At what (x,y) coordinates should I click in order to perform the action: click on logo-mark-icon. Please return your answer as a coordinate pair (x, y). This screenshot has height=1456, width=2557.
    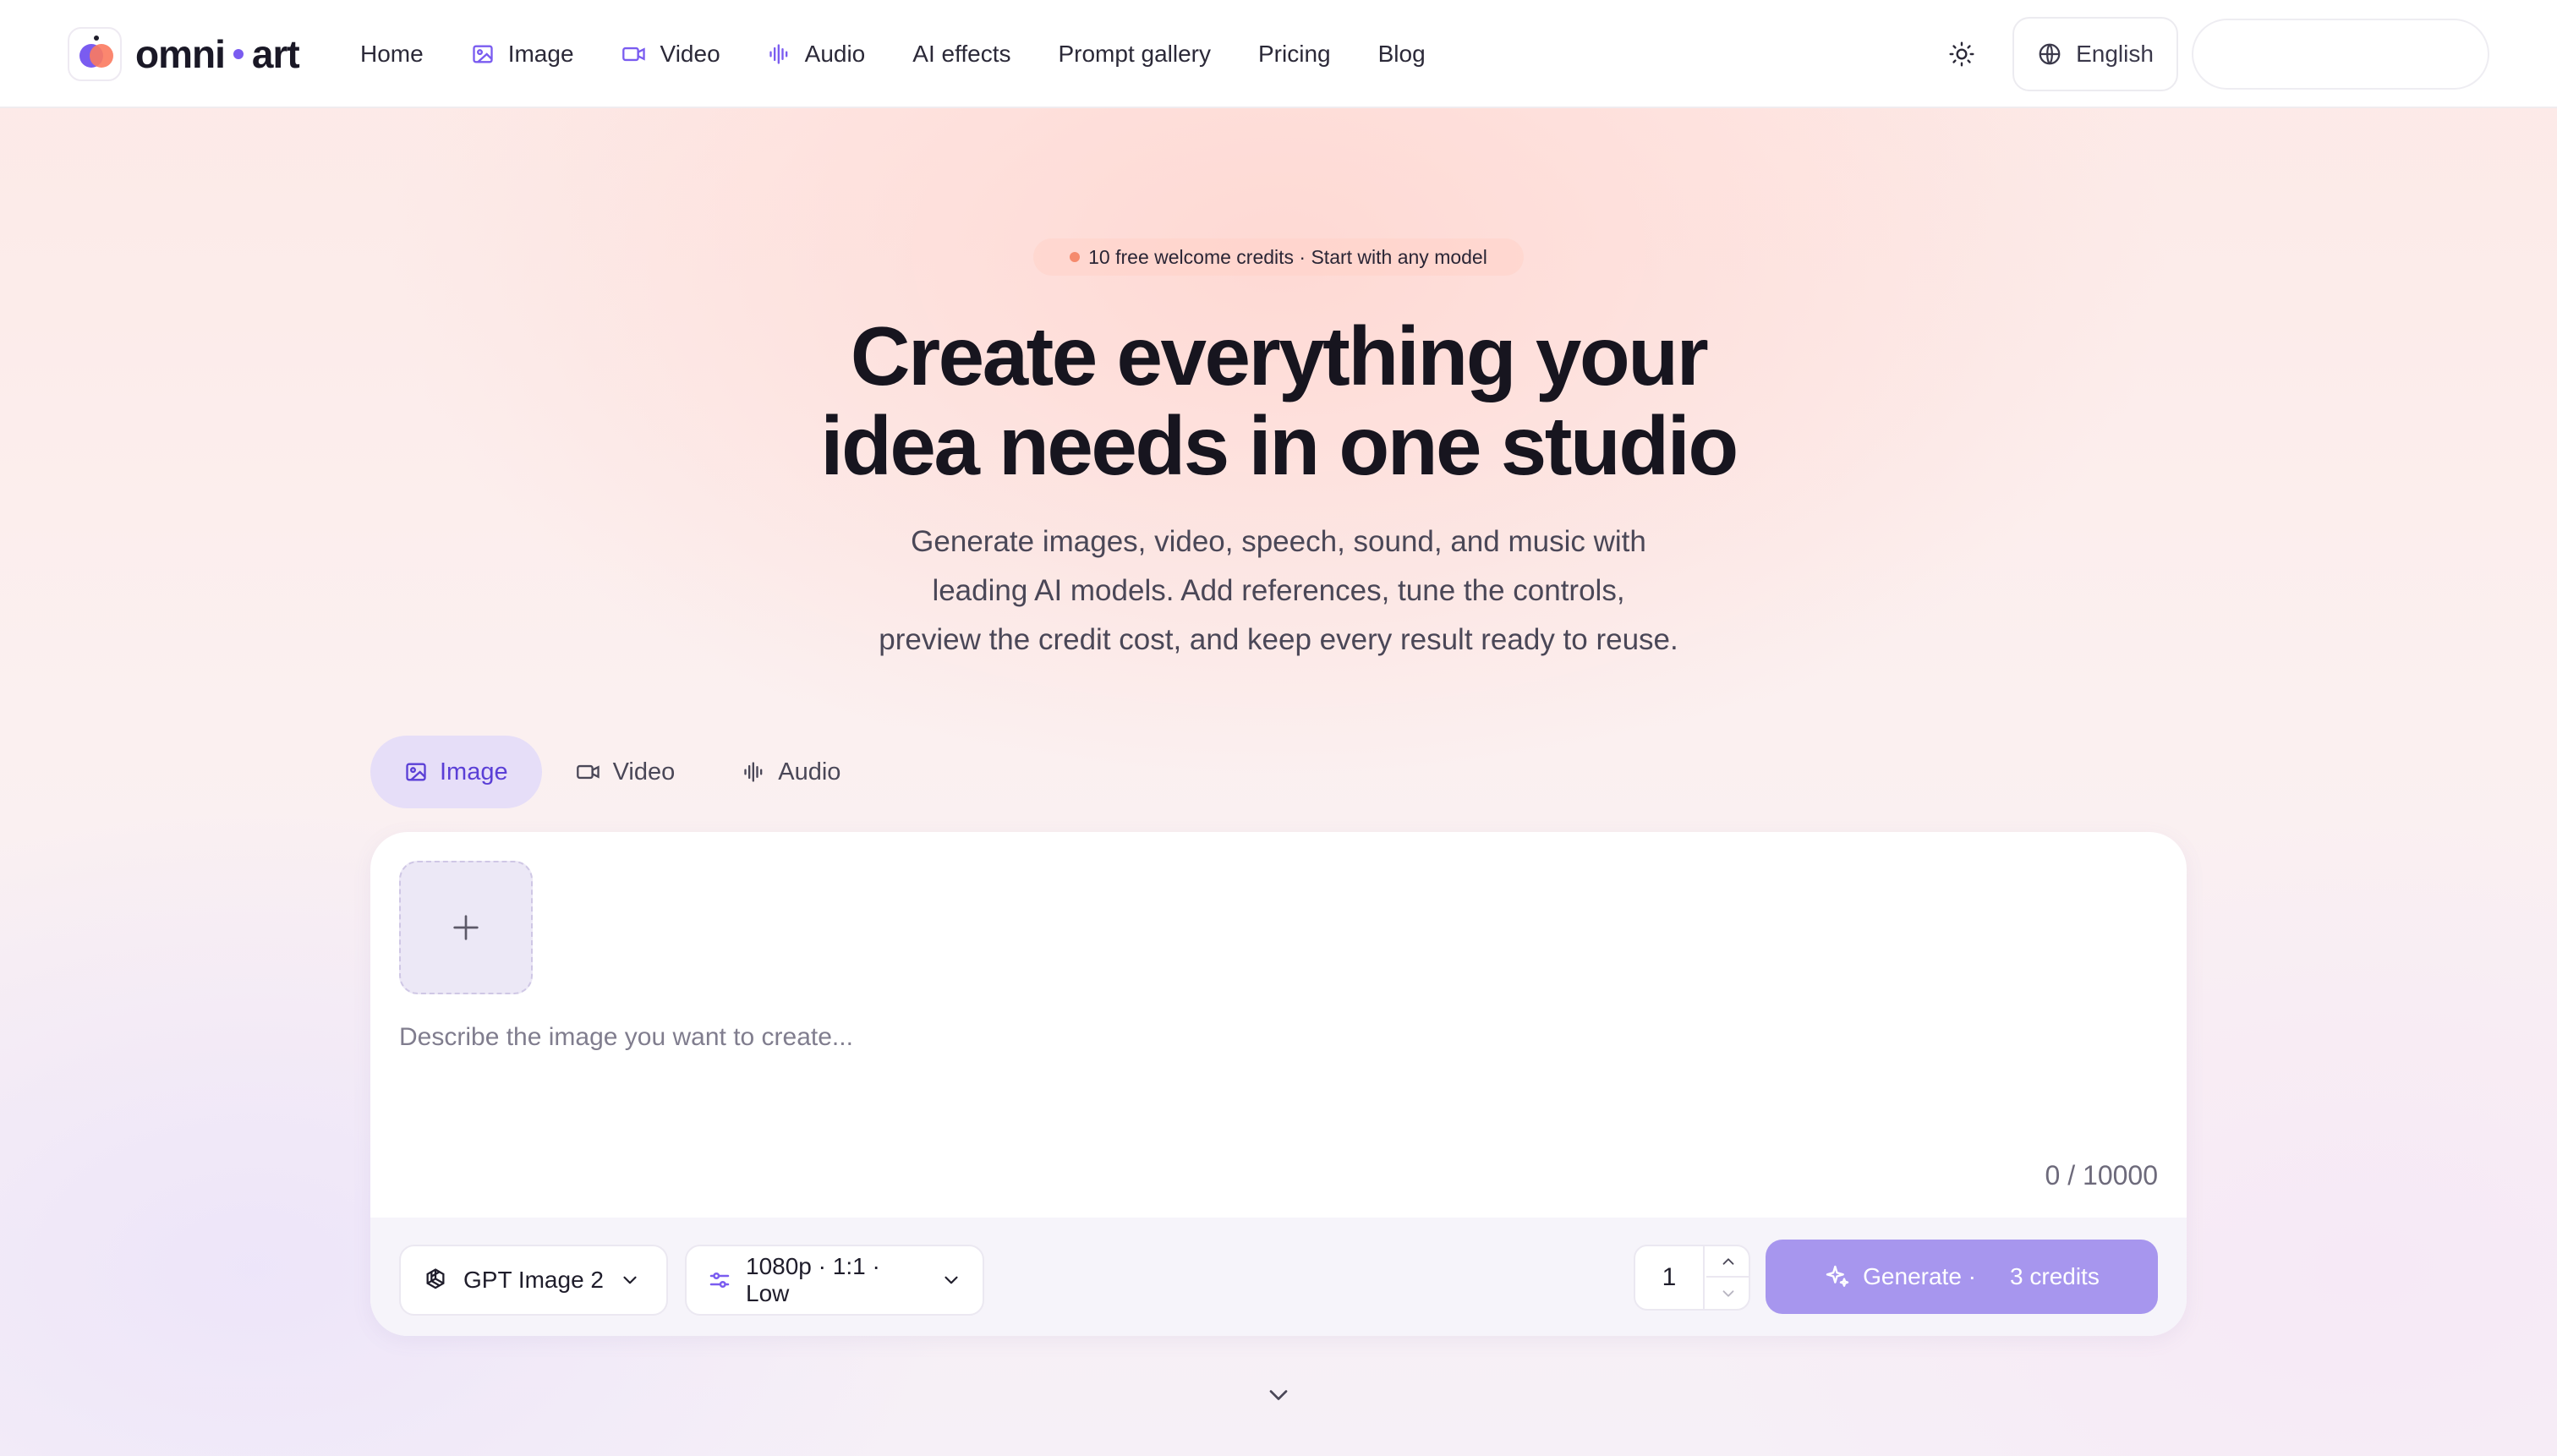
    Looking at the image, I should click on (95, 54).